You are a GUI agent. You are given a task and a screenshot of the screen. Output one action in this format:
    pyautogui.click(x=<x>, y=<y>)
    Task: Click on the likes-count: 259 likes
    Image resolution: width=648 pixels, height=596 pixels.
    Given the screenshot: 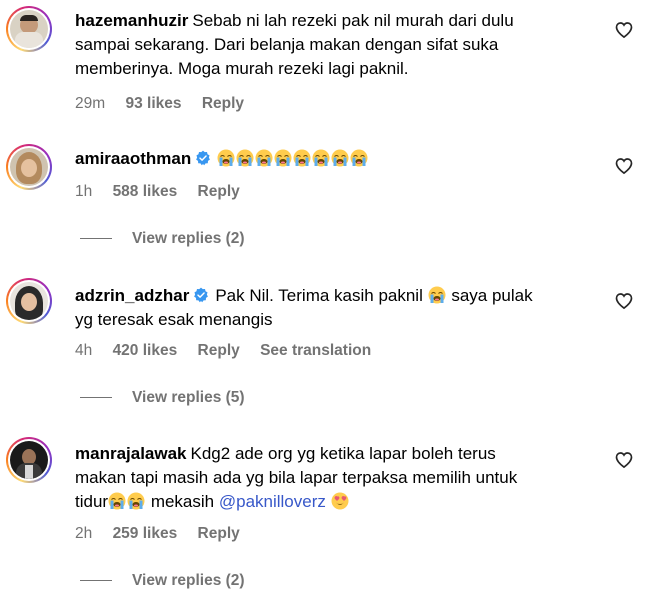 What is the action you would take?
    pyautogui.click(x=145, y=533)
    